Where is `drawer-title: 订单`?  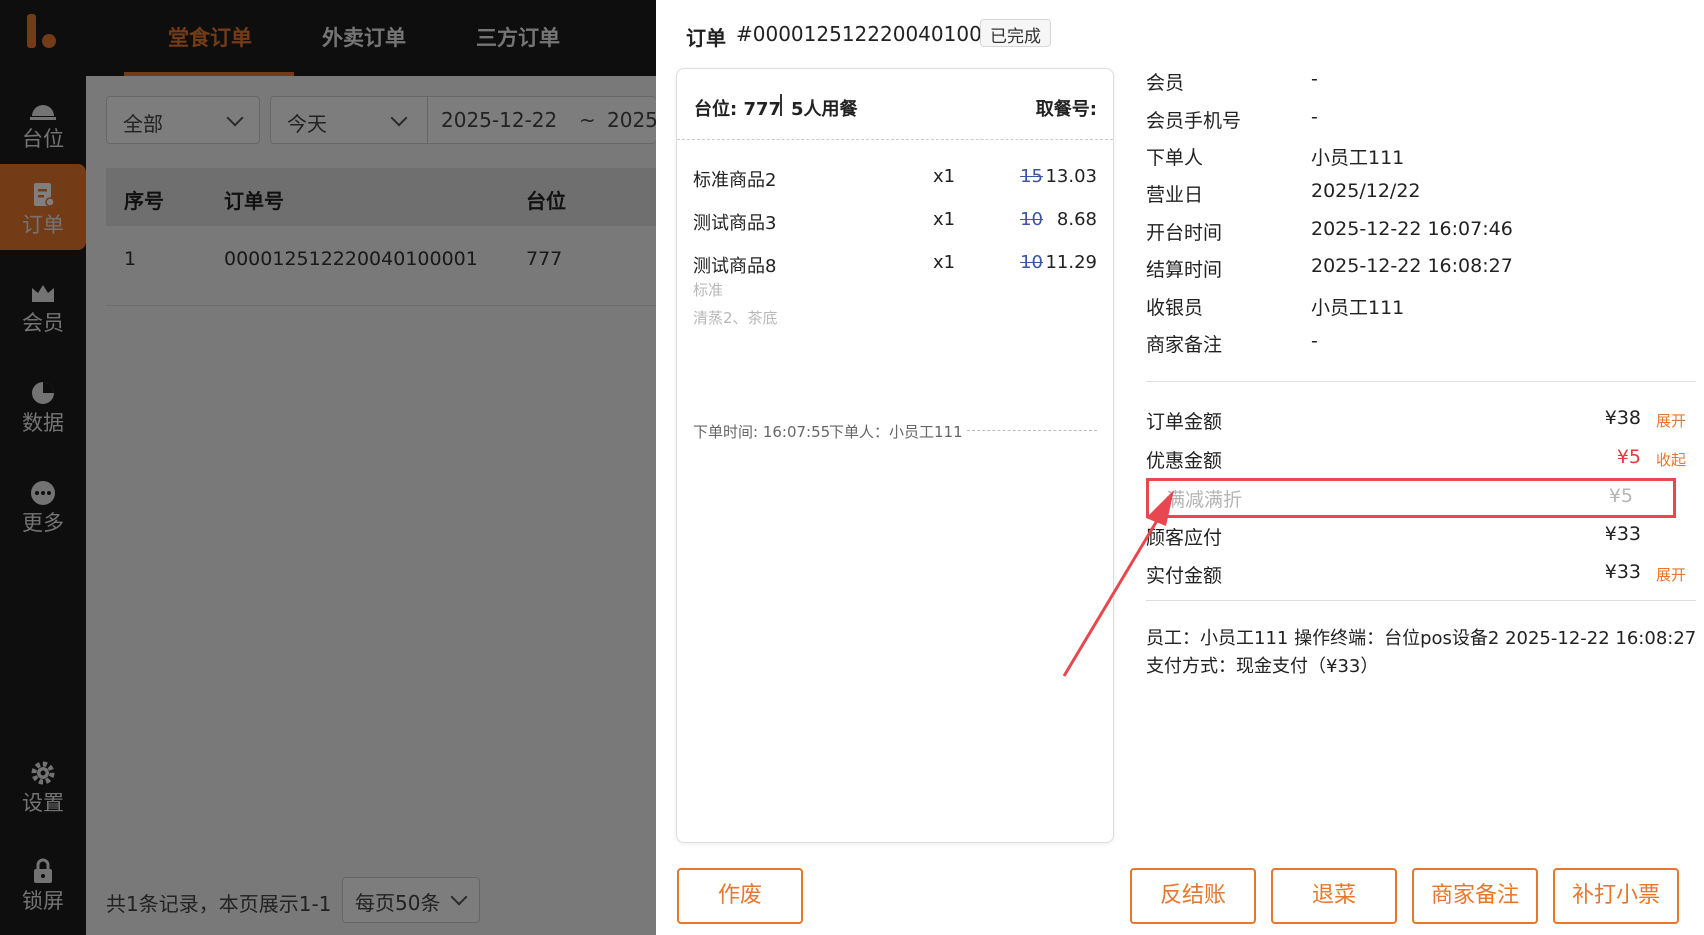
drawer-title: 订单 is located at coordinates (706, 38).